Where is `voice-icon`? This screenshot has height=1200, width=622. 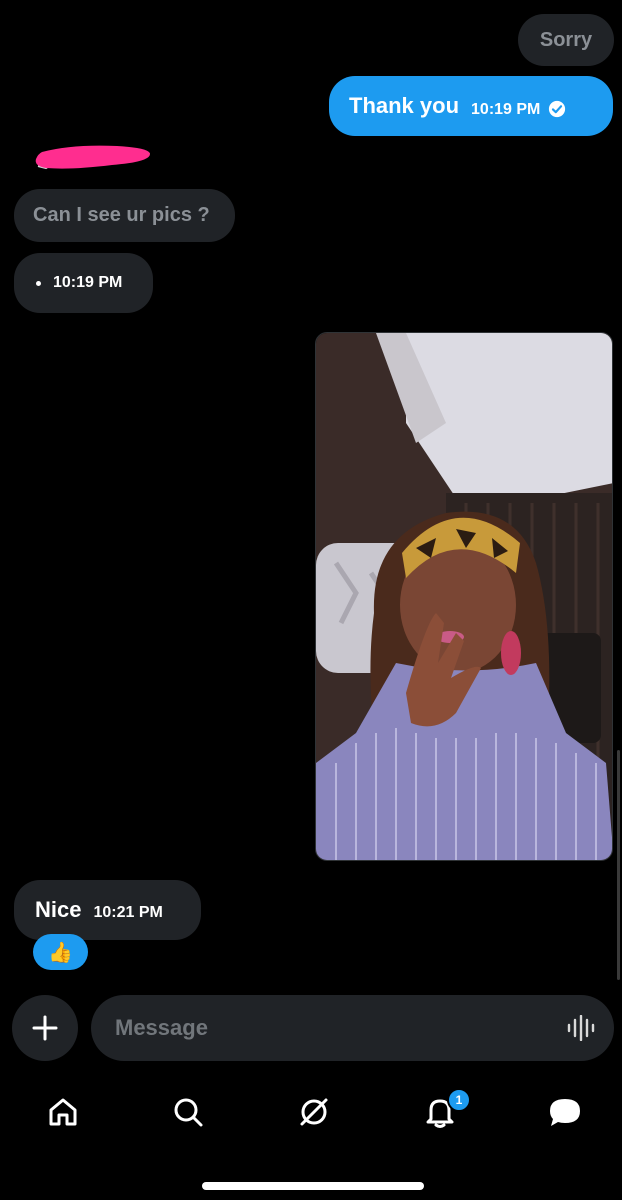 voice-icon is located at coordinates (581, 1028).